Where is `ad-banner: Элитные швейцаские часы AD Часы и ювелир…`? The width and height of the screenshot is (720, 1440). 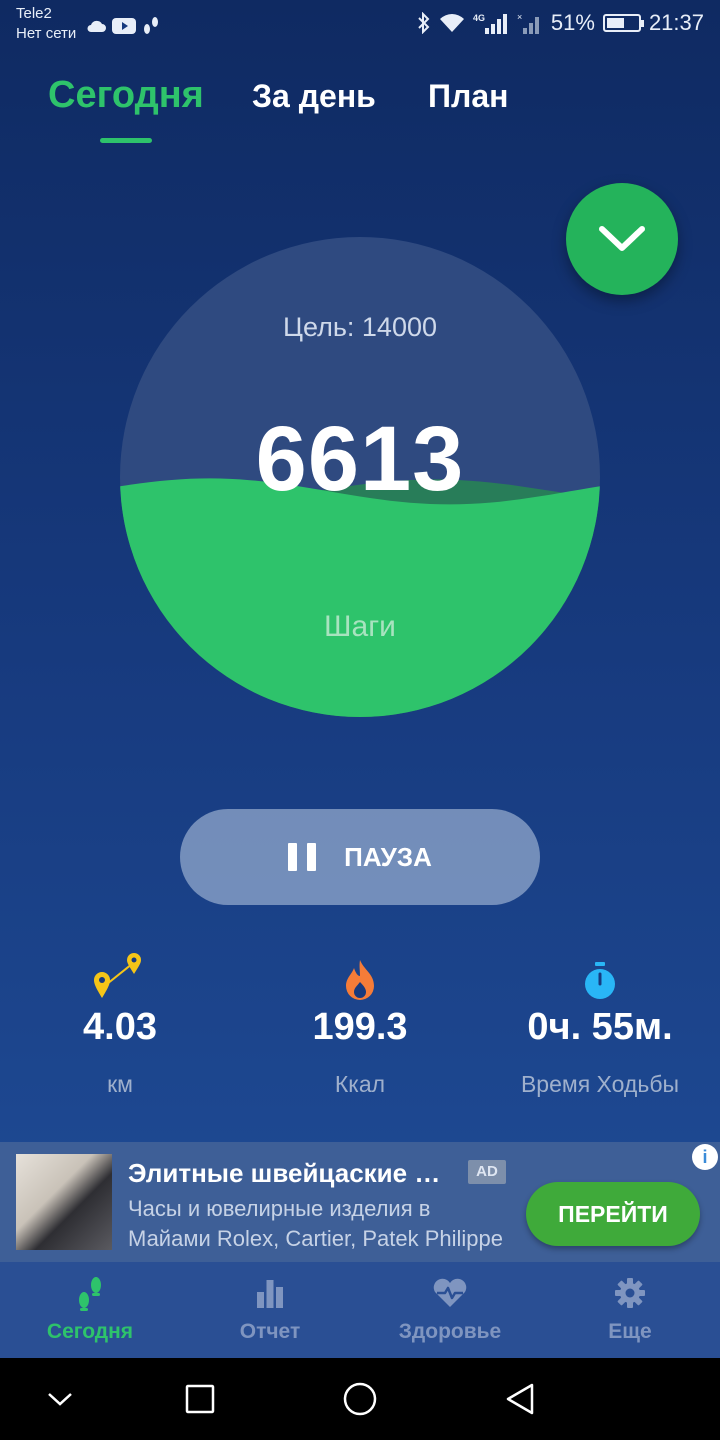
ad-banner: Элитные швейцаские часы AD Часы и ювелир… is located at coordinates (360, 1202).